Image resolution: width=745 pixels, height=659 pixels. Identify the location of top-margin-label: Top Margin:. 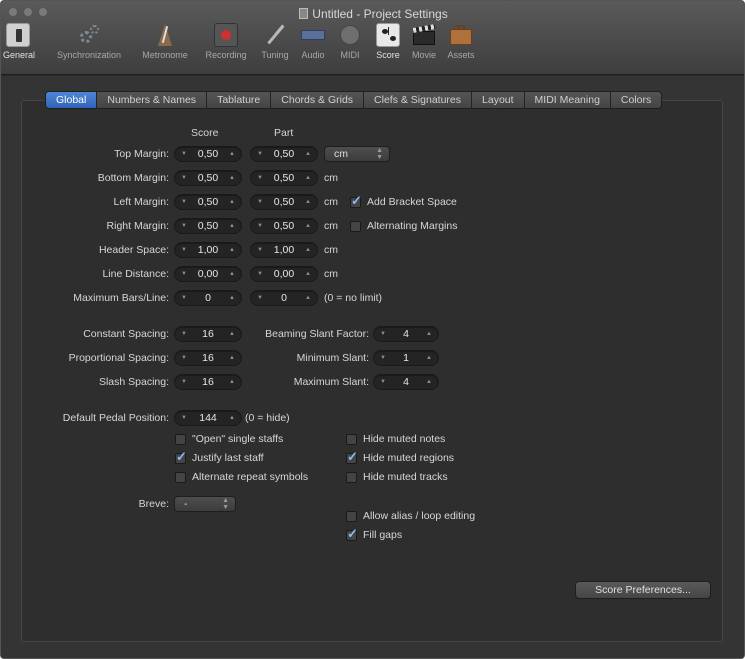
(141, 154).